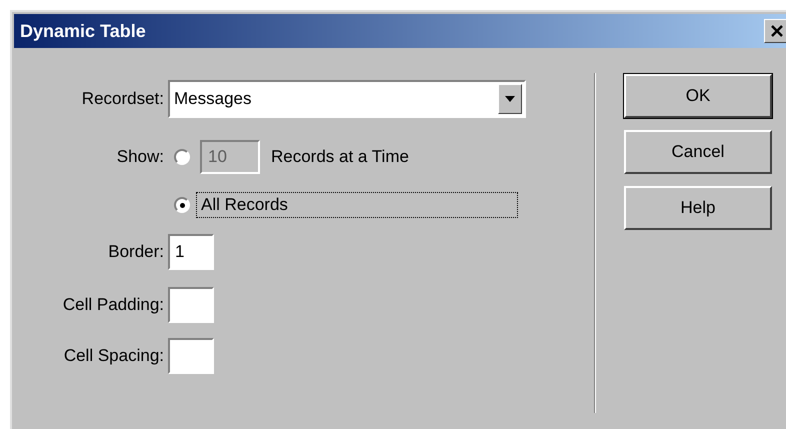 The width and height of the screenshot is (786, 429). I want to click on help-button: Help, so click(698, 208).